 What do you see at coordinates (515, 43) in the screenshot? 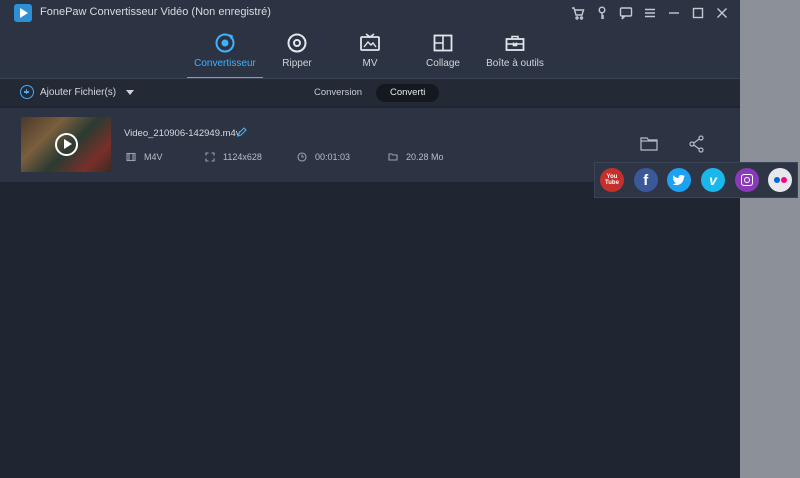
I see `toolbox-icon` at bounding box center [515, 43].